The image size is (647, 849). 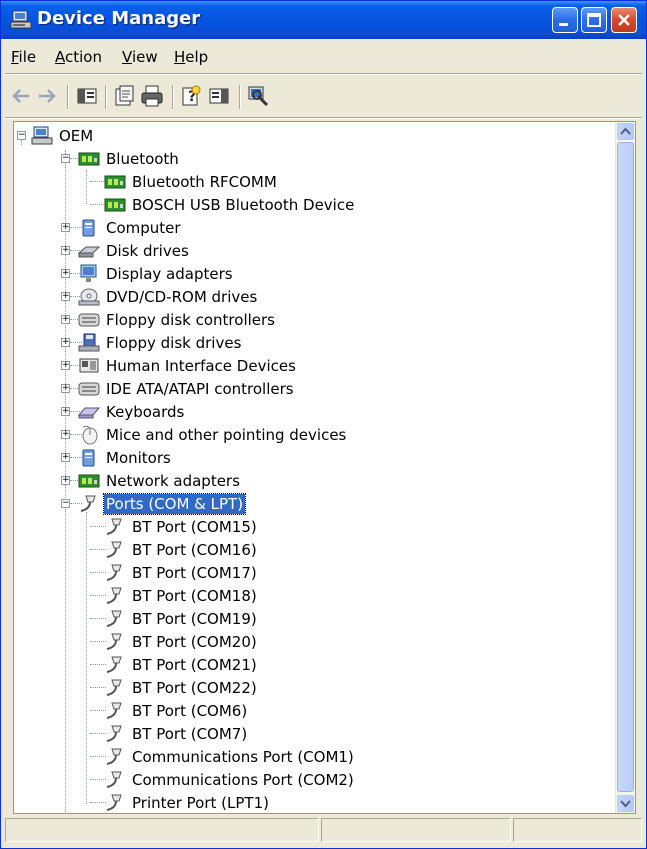 I want to click on show-hide-action-pane-icon, so click(x=219, y=96).